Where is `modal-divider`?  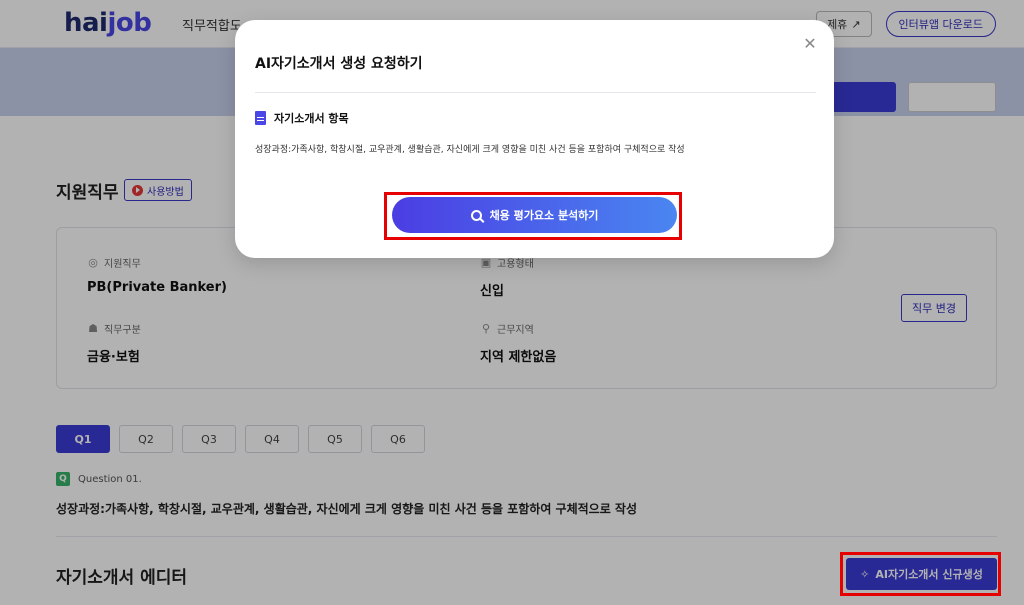 modal-divider is located at coordinates (535, 92).